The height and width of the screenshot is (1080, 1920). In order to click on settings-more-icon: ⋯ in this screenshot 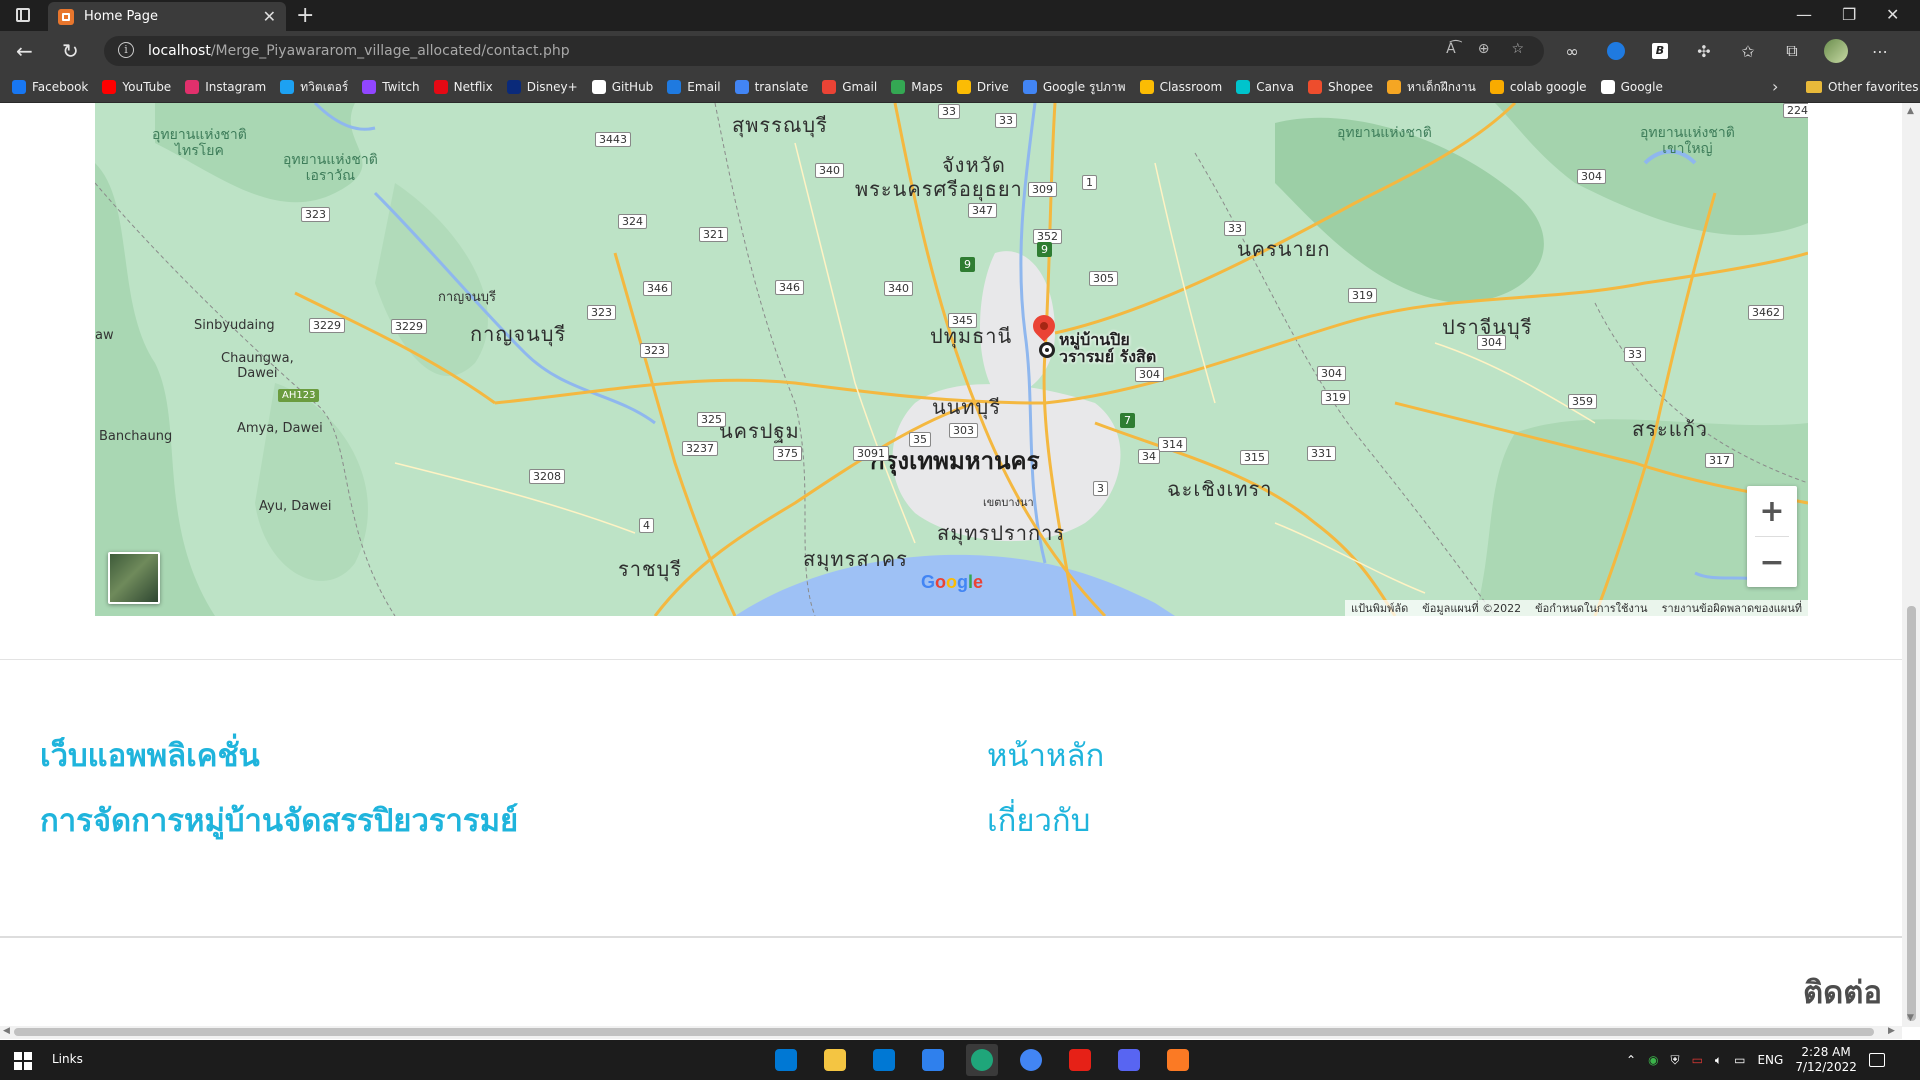, I will do `click(1880, 51)`.